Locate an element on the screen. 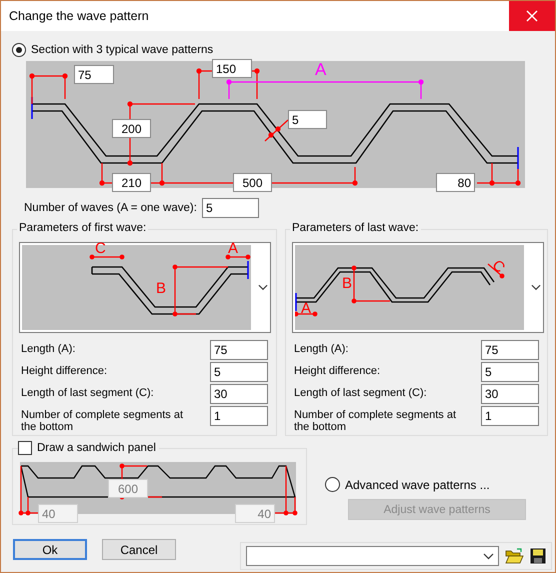 Image resolution: width=556 pixels, height=573 pixels. dimension-field: 80 is located at coordinates (455, 182).